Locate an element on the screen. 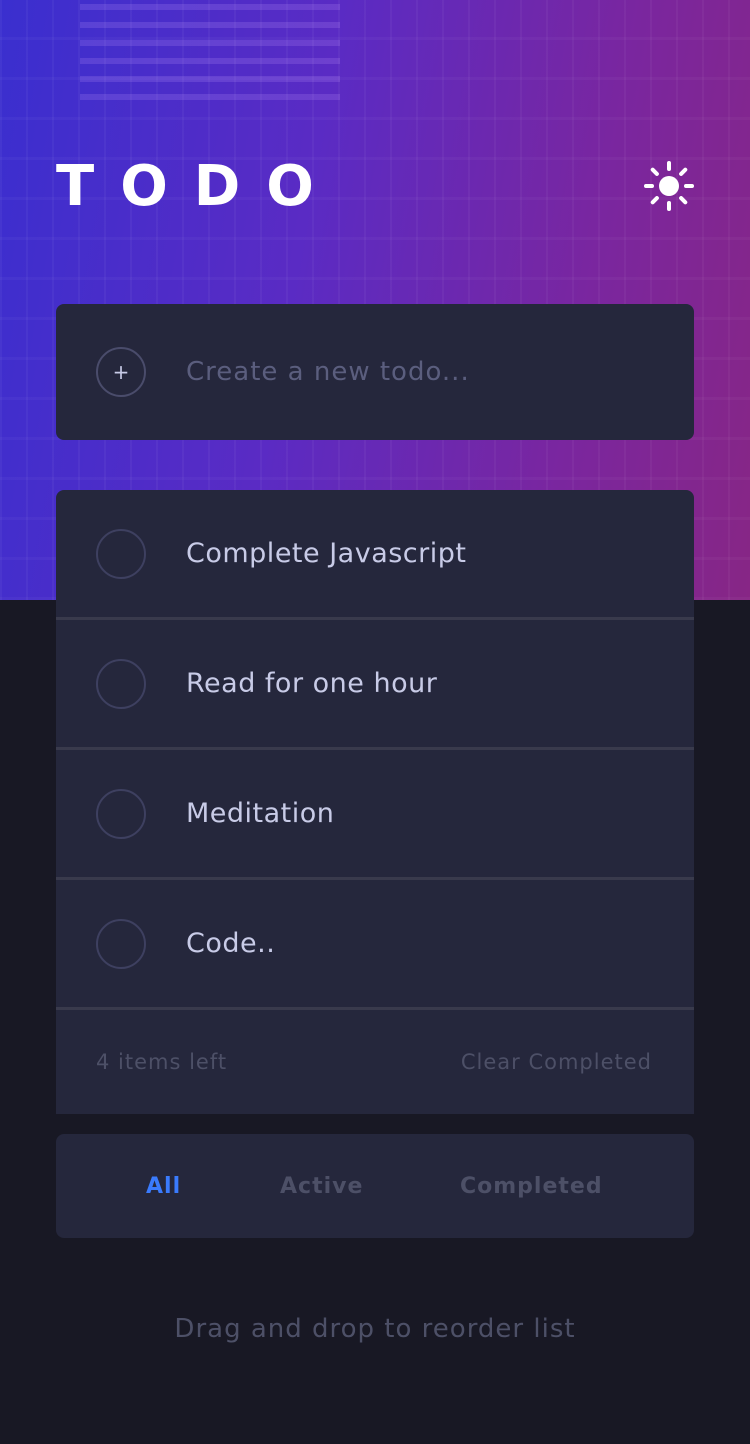 This screenshot has width=750, height=1444. todo-item: Code.. is located at coordinates (375, 945).